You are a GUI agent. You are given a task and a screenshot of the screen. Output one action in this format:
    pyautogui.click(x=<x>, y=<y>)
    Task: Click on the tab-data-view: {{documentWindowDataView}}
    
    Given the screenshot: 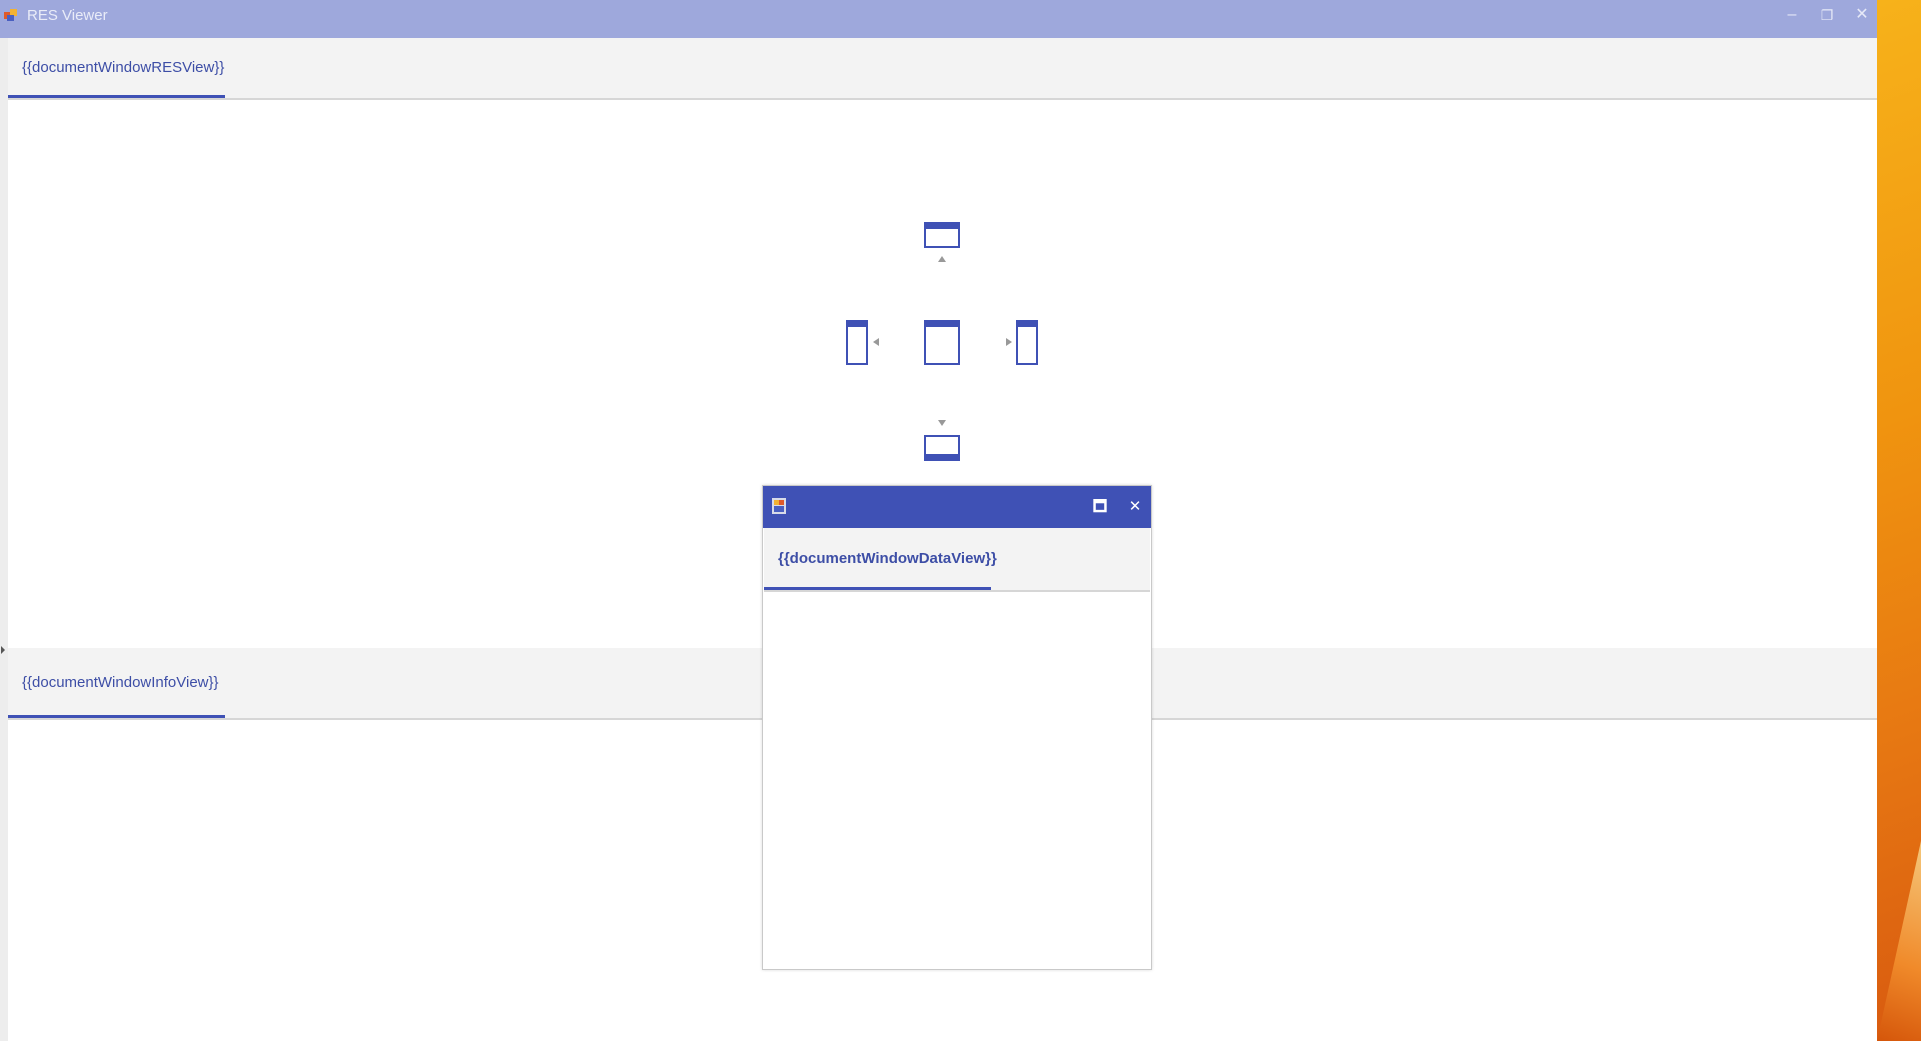 What is the action you would take?
    pyautogui.click(x=880, y=559)
    